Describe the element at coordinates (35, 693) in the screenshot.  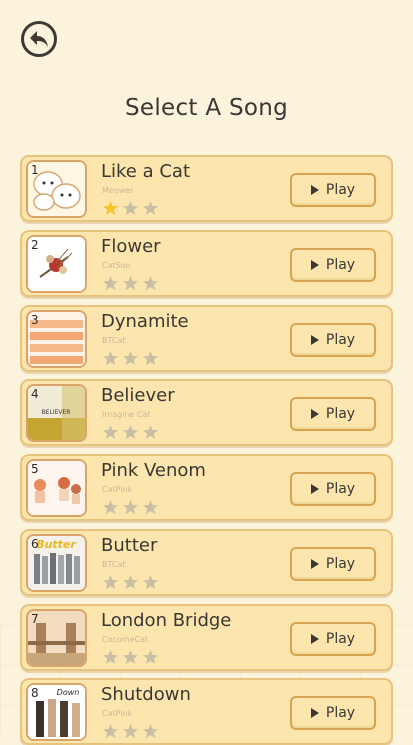
I see `song-number: 8` at that location.